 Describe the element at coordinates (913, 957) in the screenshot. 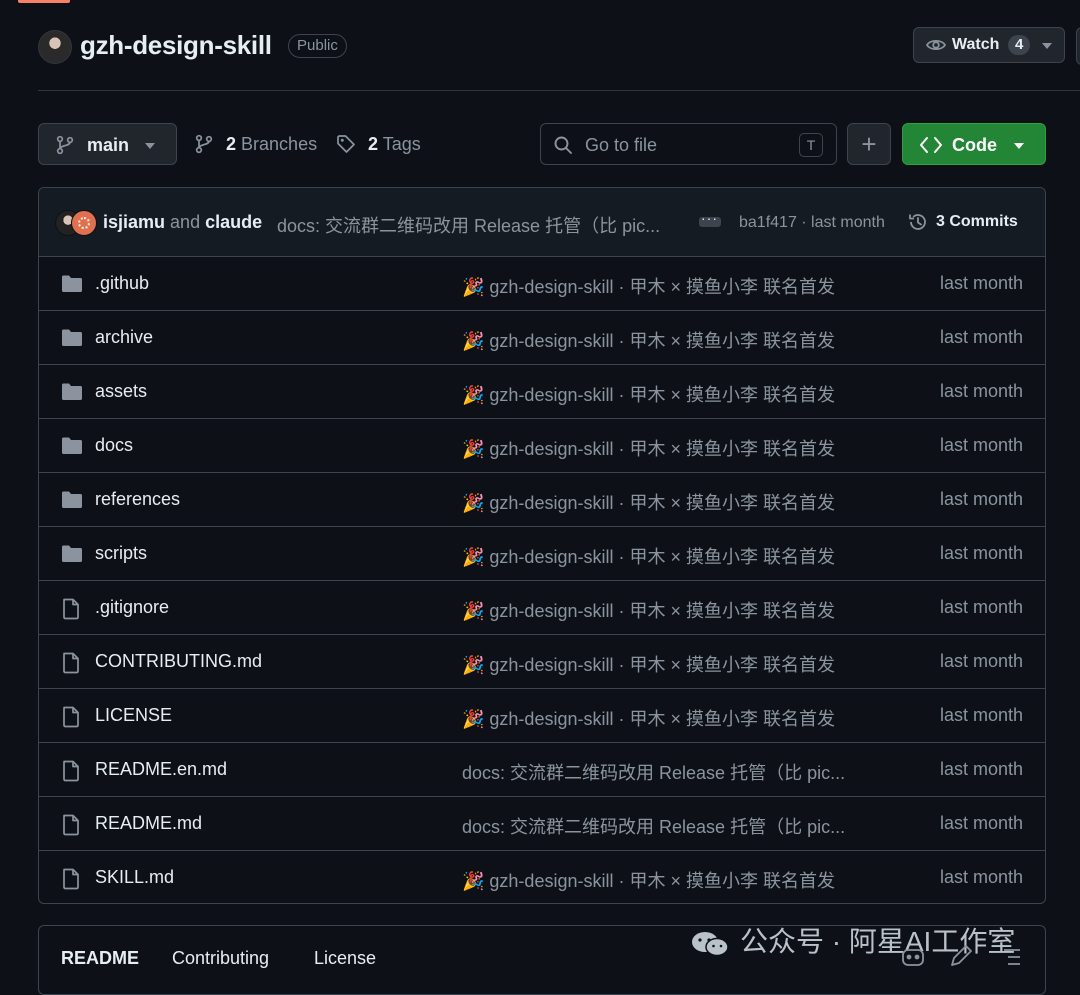

I see `copilot-icon` at that location.